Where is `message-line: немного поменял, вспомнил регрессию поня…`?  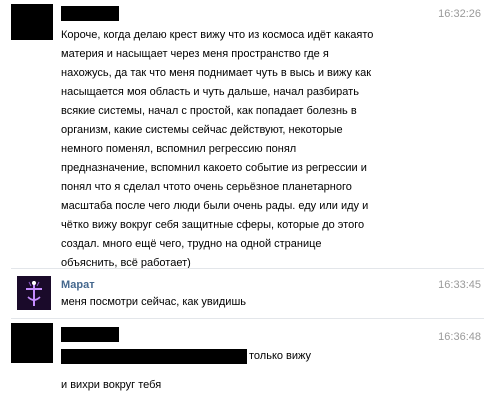 message-line: немного поменял, вспомнил регрессию поня… is located at coordinates (179, 149).